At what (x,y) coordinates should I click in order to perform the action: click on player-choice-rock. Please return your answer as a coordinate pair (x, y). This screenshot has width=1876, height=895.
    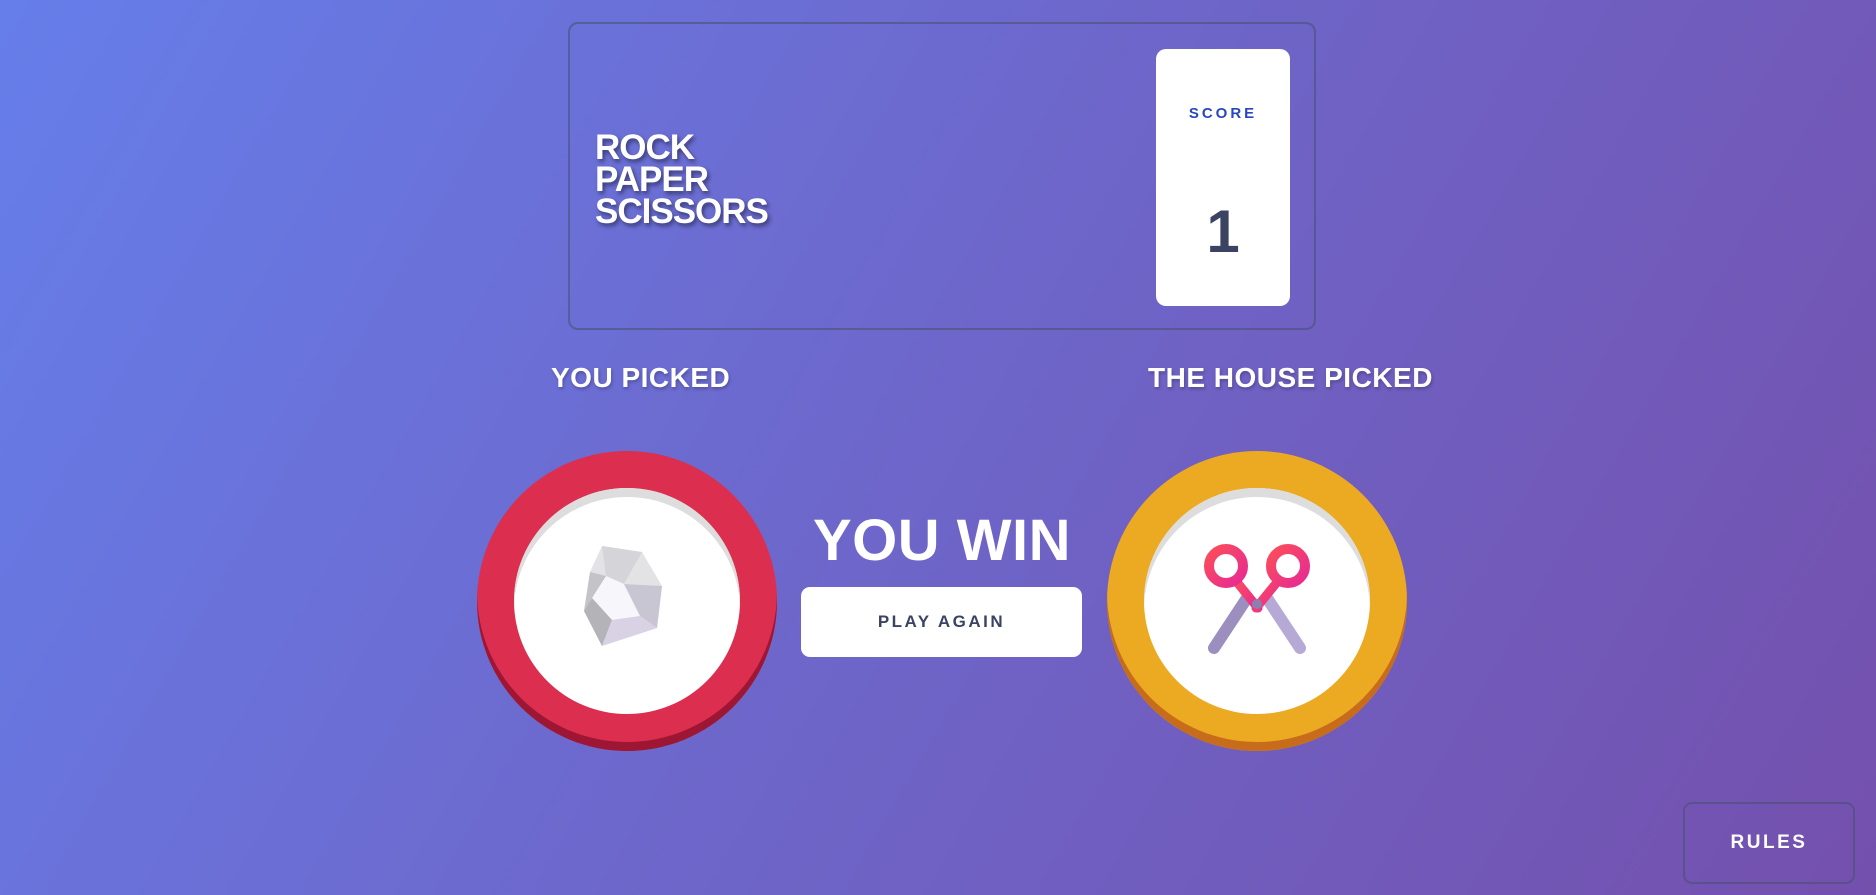
    Looking at the image, I should click on (627, 601).